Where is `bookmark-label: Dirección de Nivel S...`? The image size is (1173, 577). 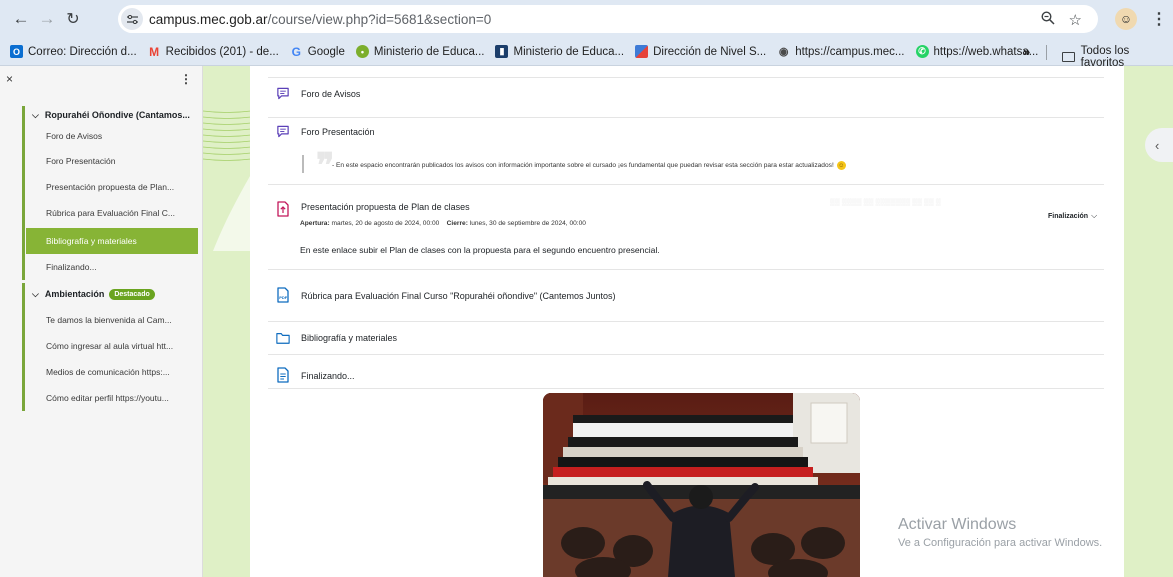
bookmark-label: Dirección de Nivel S... is located at coordinates (710, 51).